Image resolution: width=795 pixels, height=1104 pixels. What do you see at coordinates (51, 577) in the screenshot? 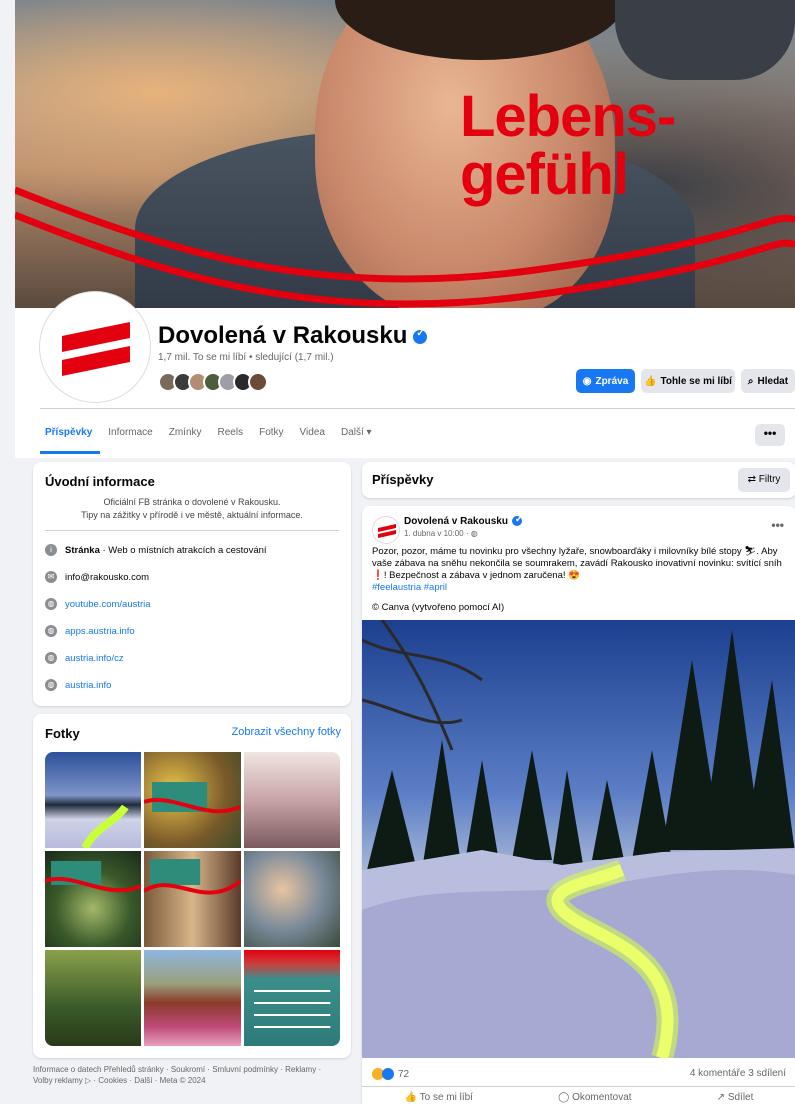
I see `mail-icon: ✉` at bounding box center [51, 577].